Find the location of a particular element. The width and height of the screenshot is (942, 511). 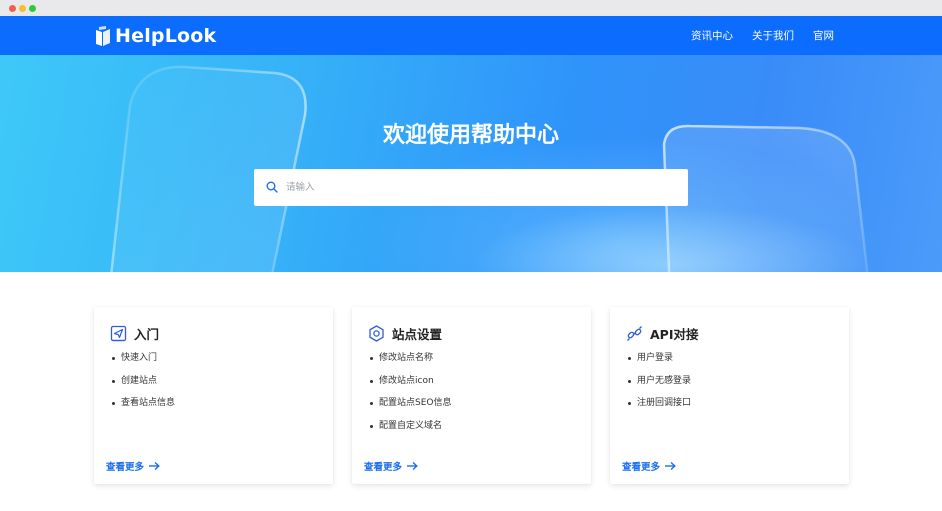

list-item-label: 查看站点信息 is located at coordinates (148, 403).